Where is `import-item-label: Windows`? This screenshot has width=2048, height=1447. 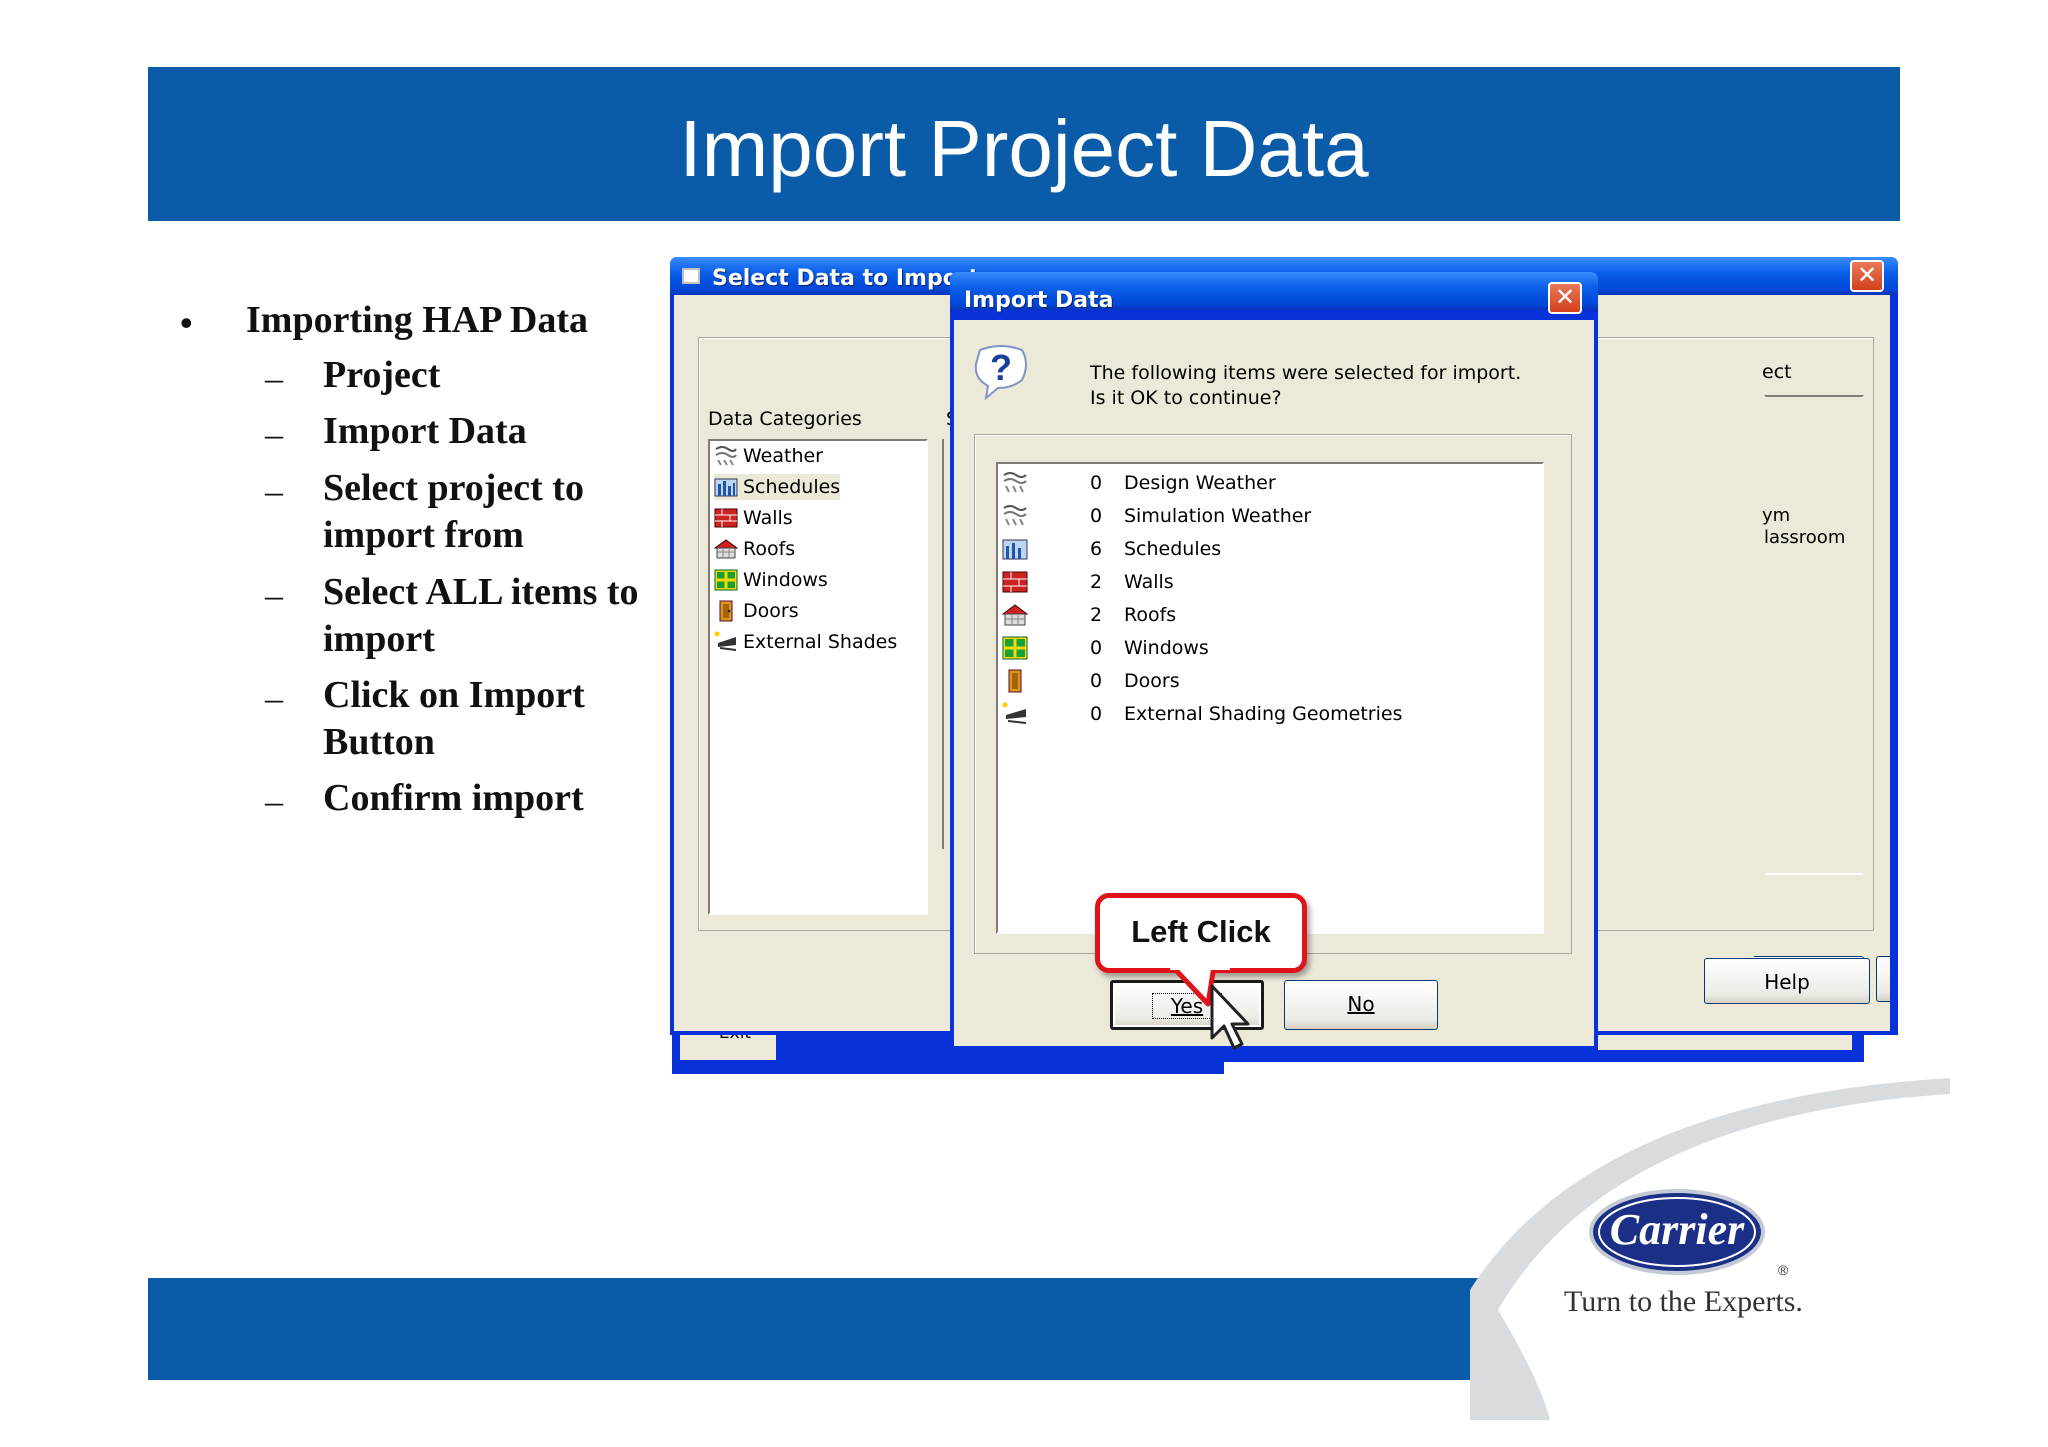 import-item-label: Windows is located at coordinates (1166, 648).